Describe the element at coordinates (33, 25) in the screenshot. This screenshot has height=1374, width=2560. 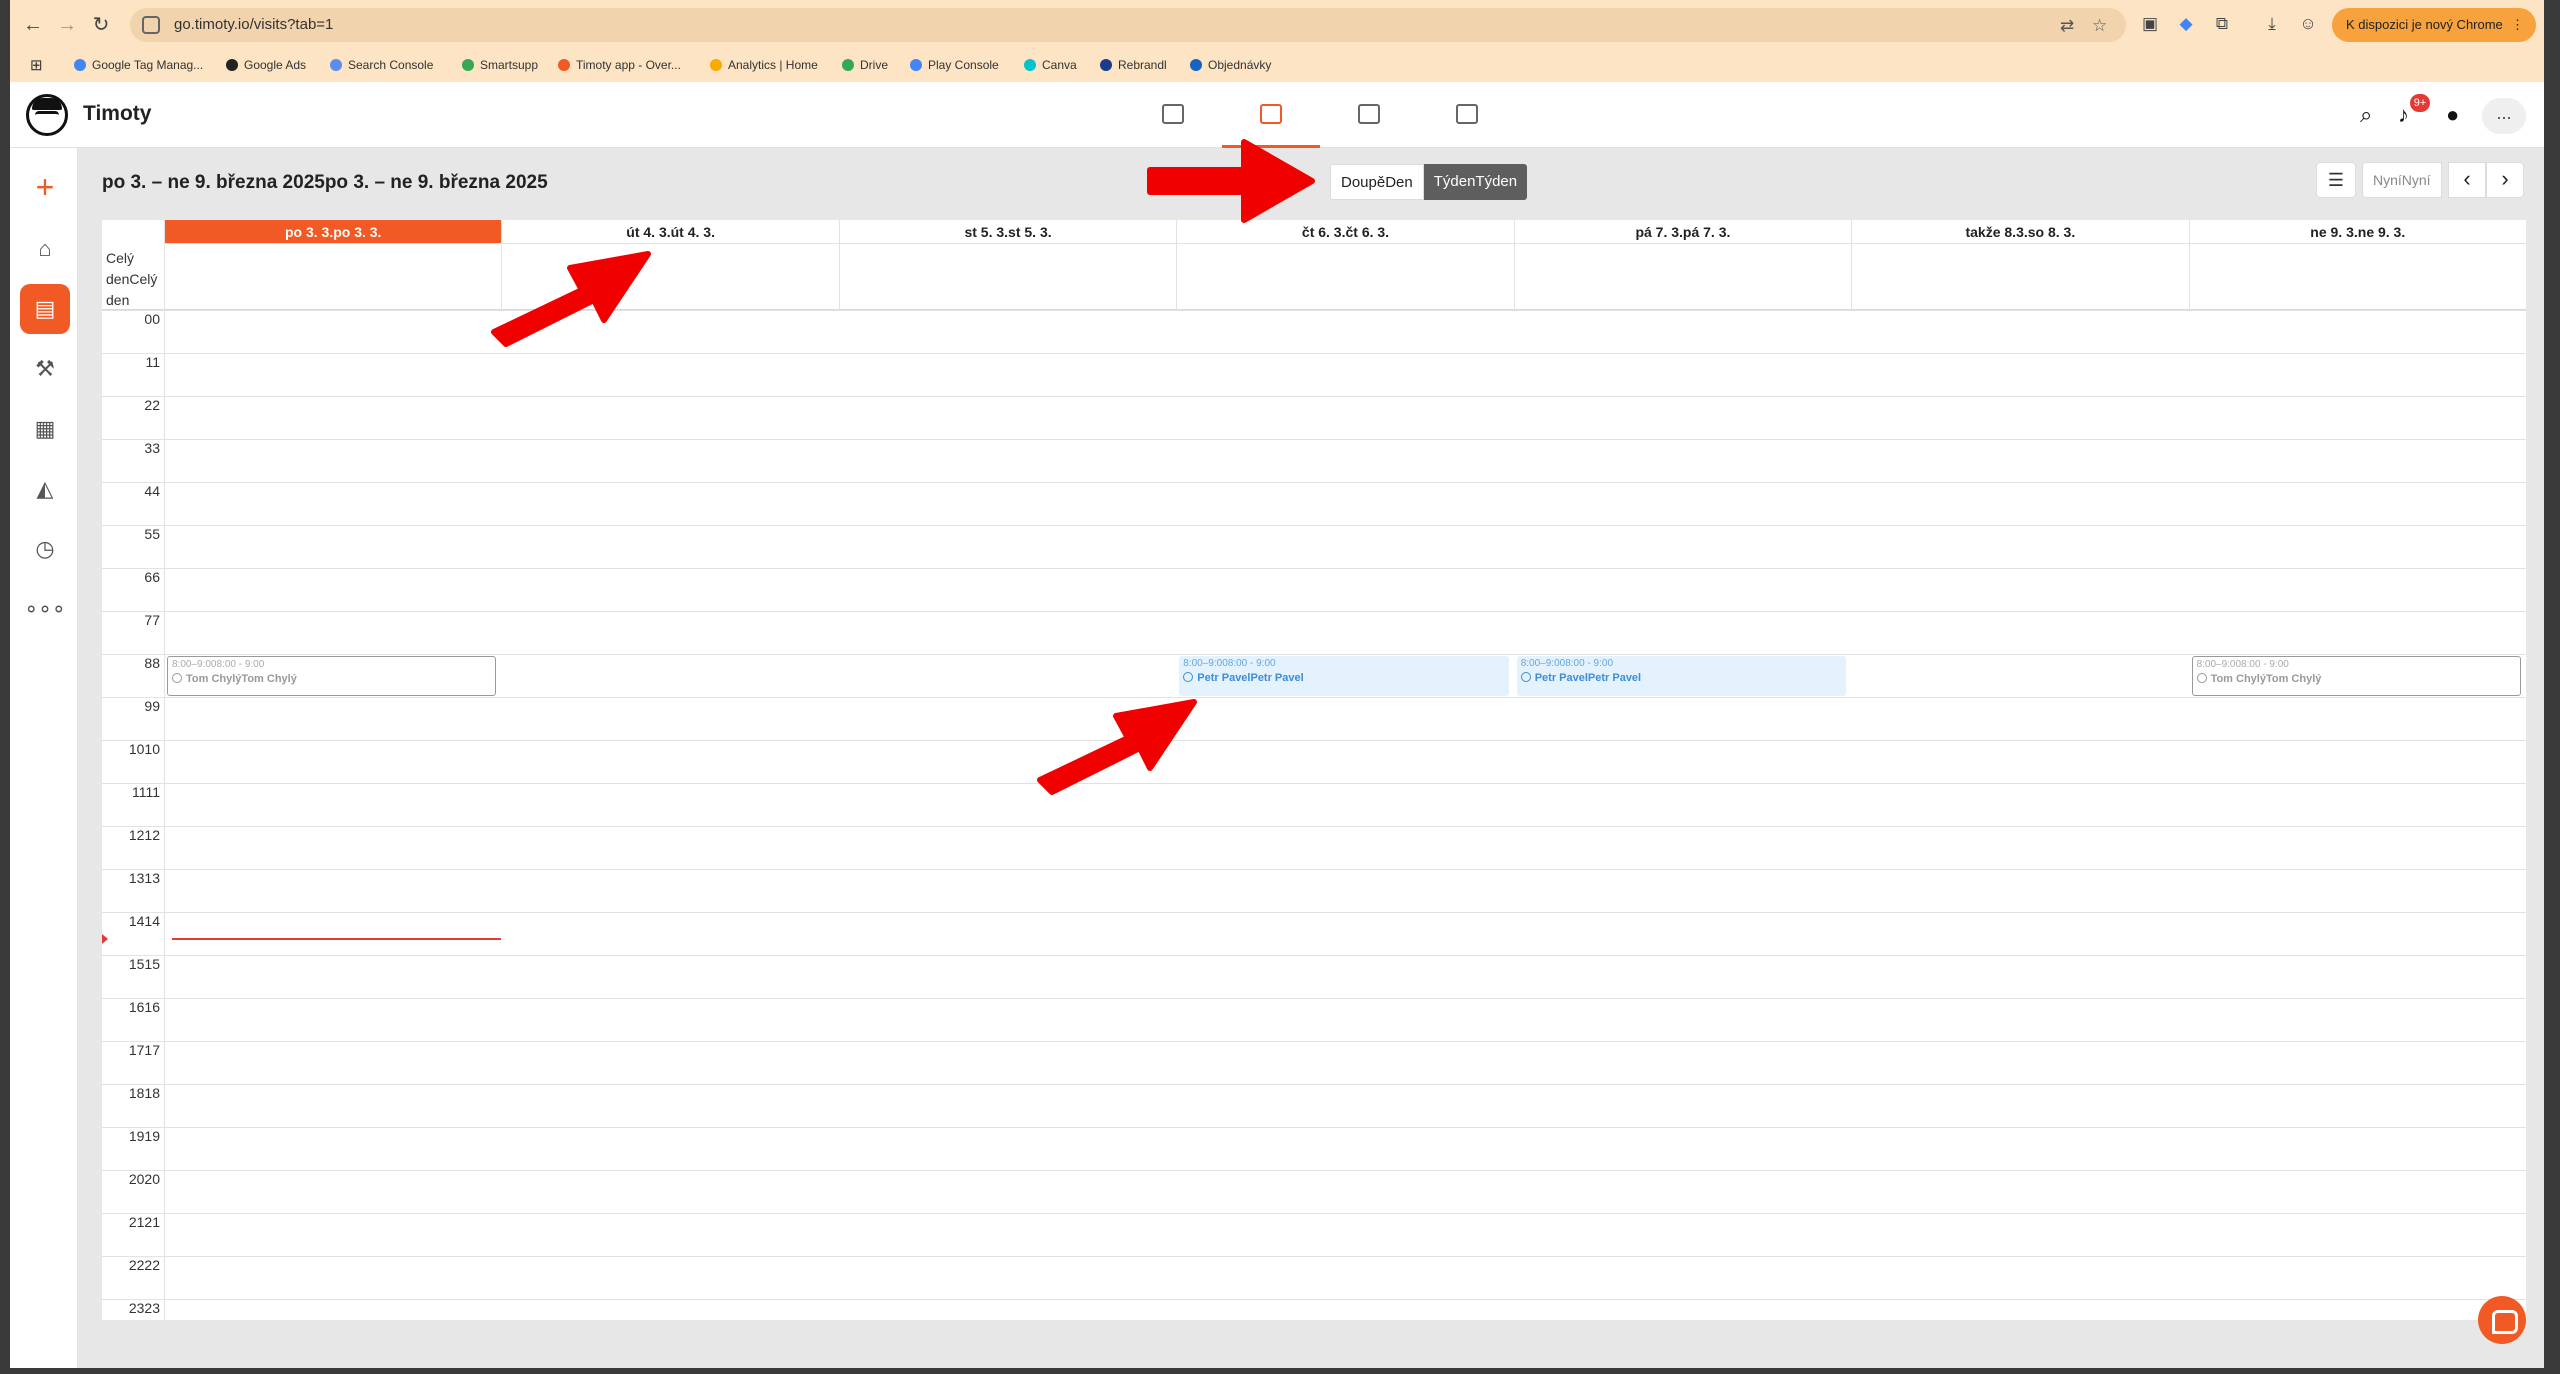
I see `back-icon: ←` at that location.